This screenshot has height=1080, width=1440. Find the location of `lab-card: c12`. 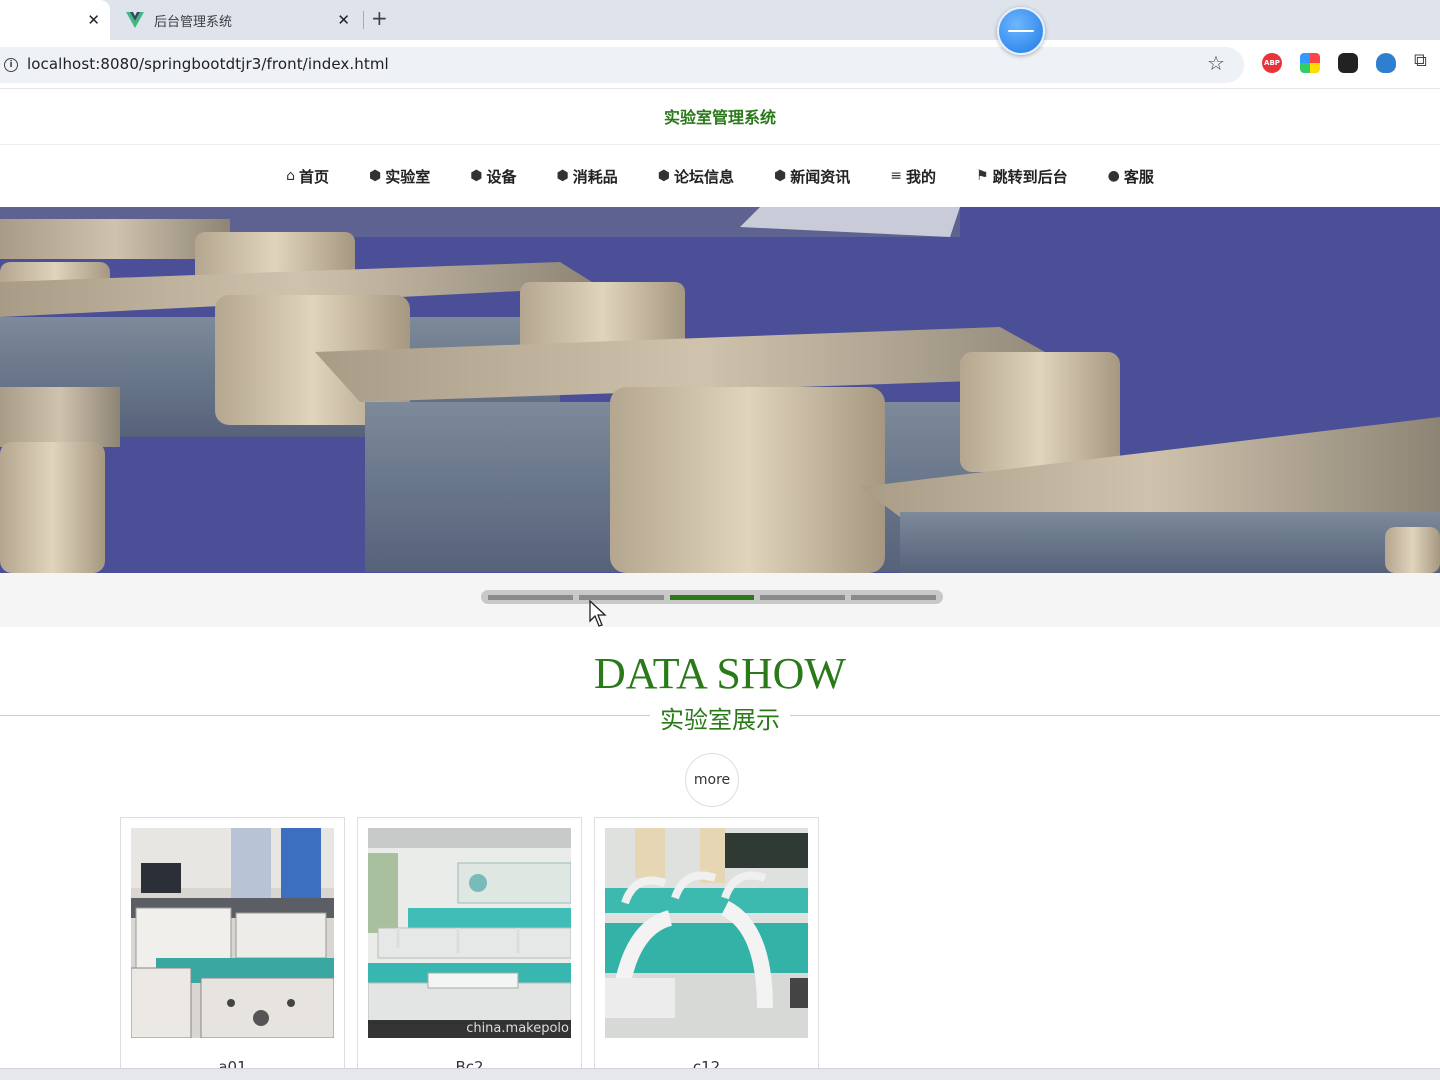

lab-card: c12 is located at coordinates (706, 942).